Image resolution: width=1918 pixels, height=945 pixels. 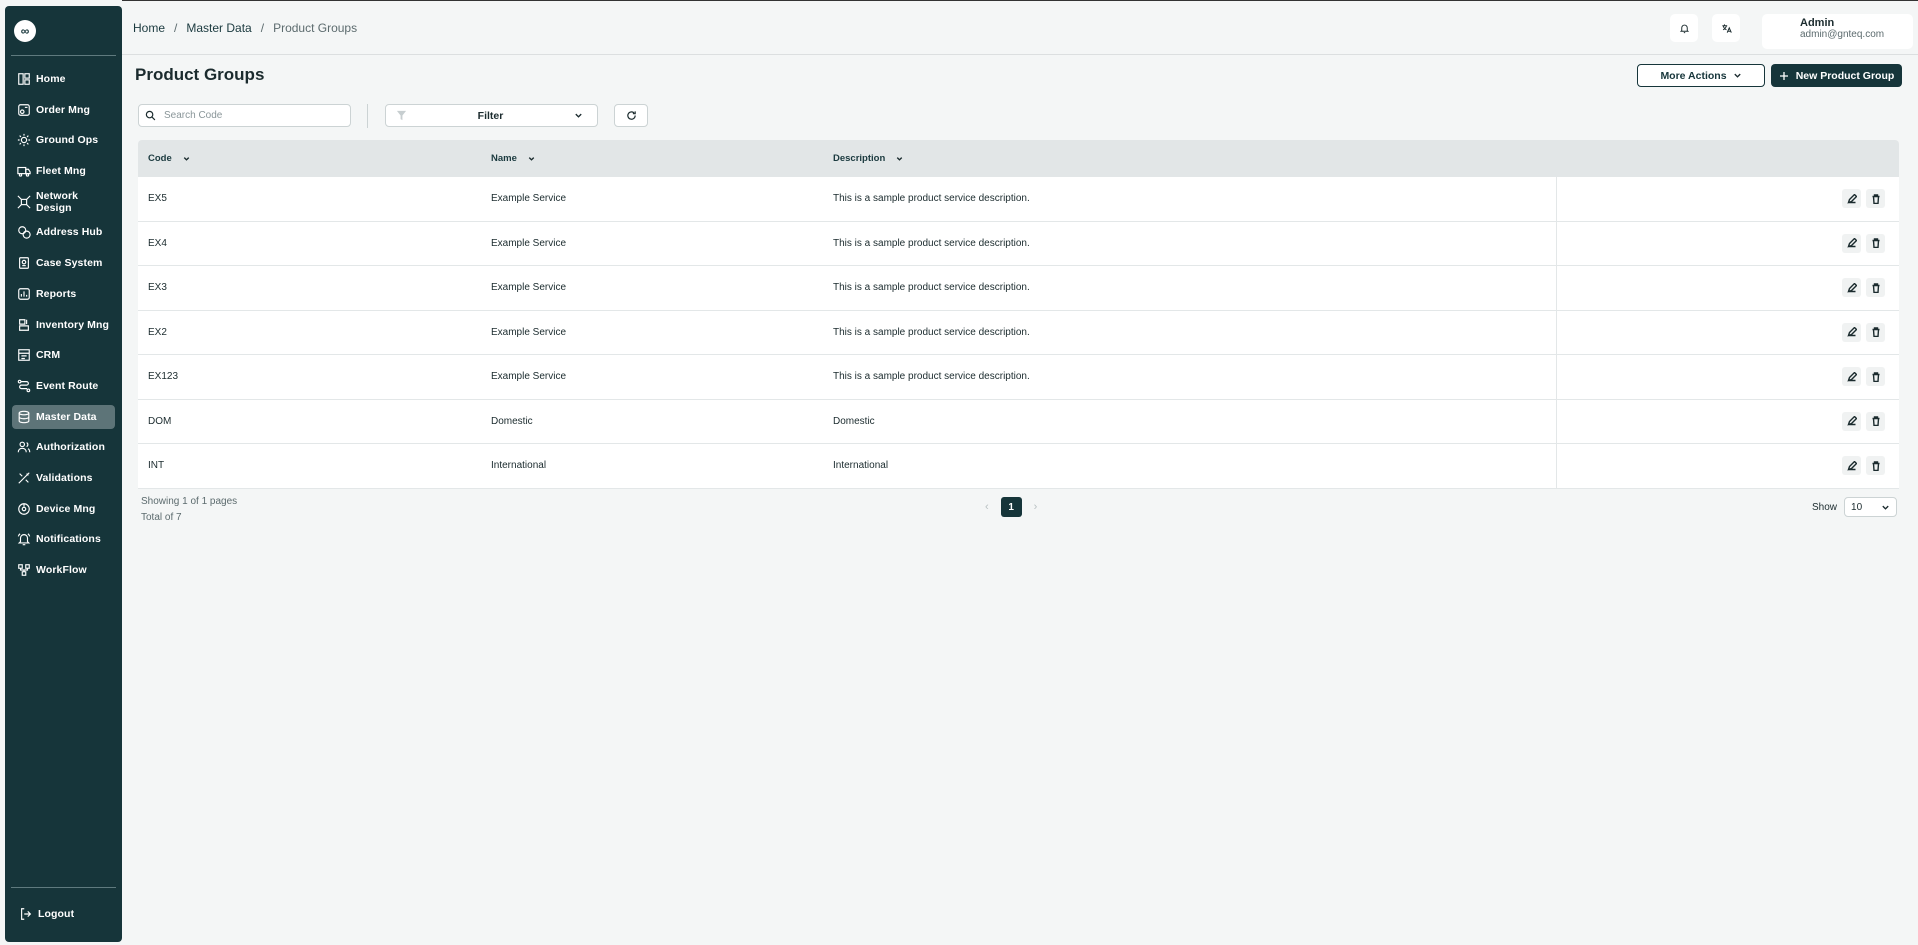 What do you see at coordinates (189, 510) in the screenshot?
I see `pagination-info: Showing 1 of 1 pages Total of 7` at bounding box center [189, 510].